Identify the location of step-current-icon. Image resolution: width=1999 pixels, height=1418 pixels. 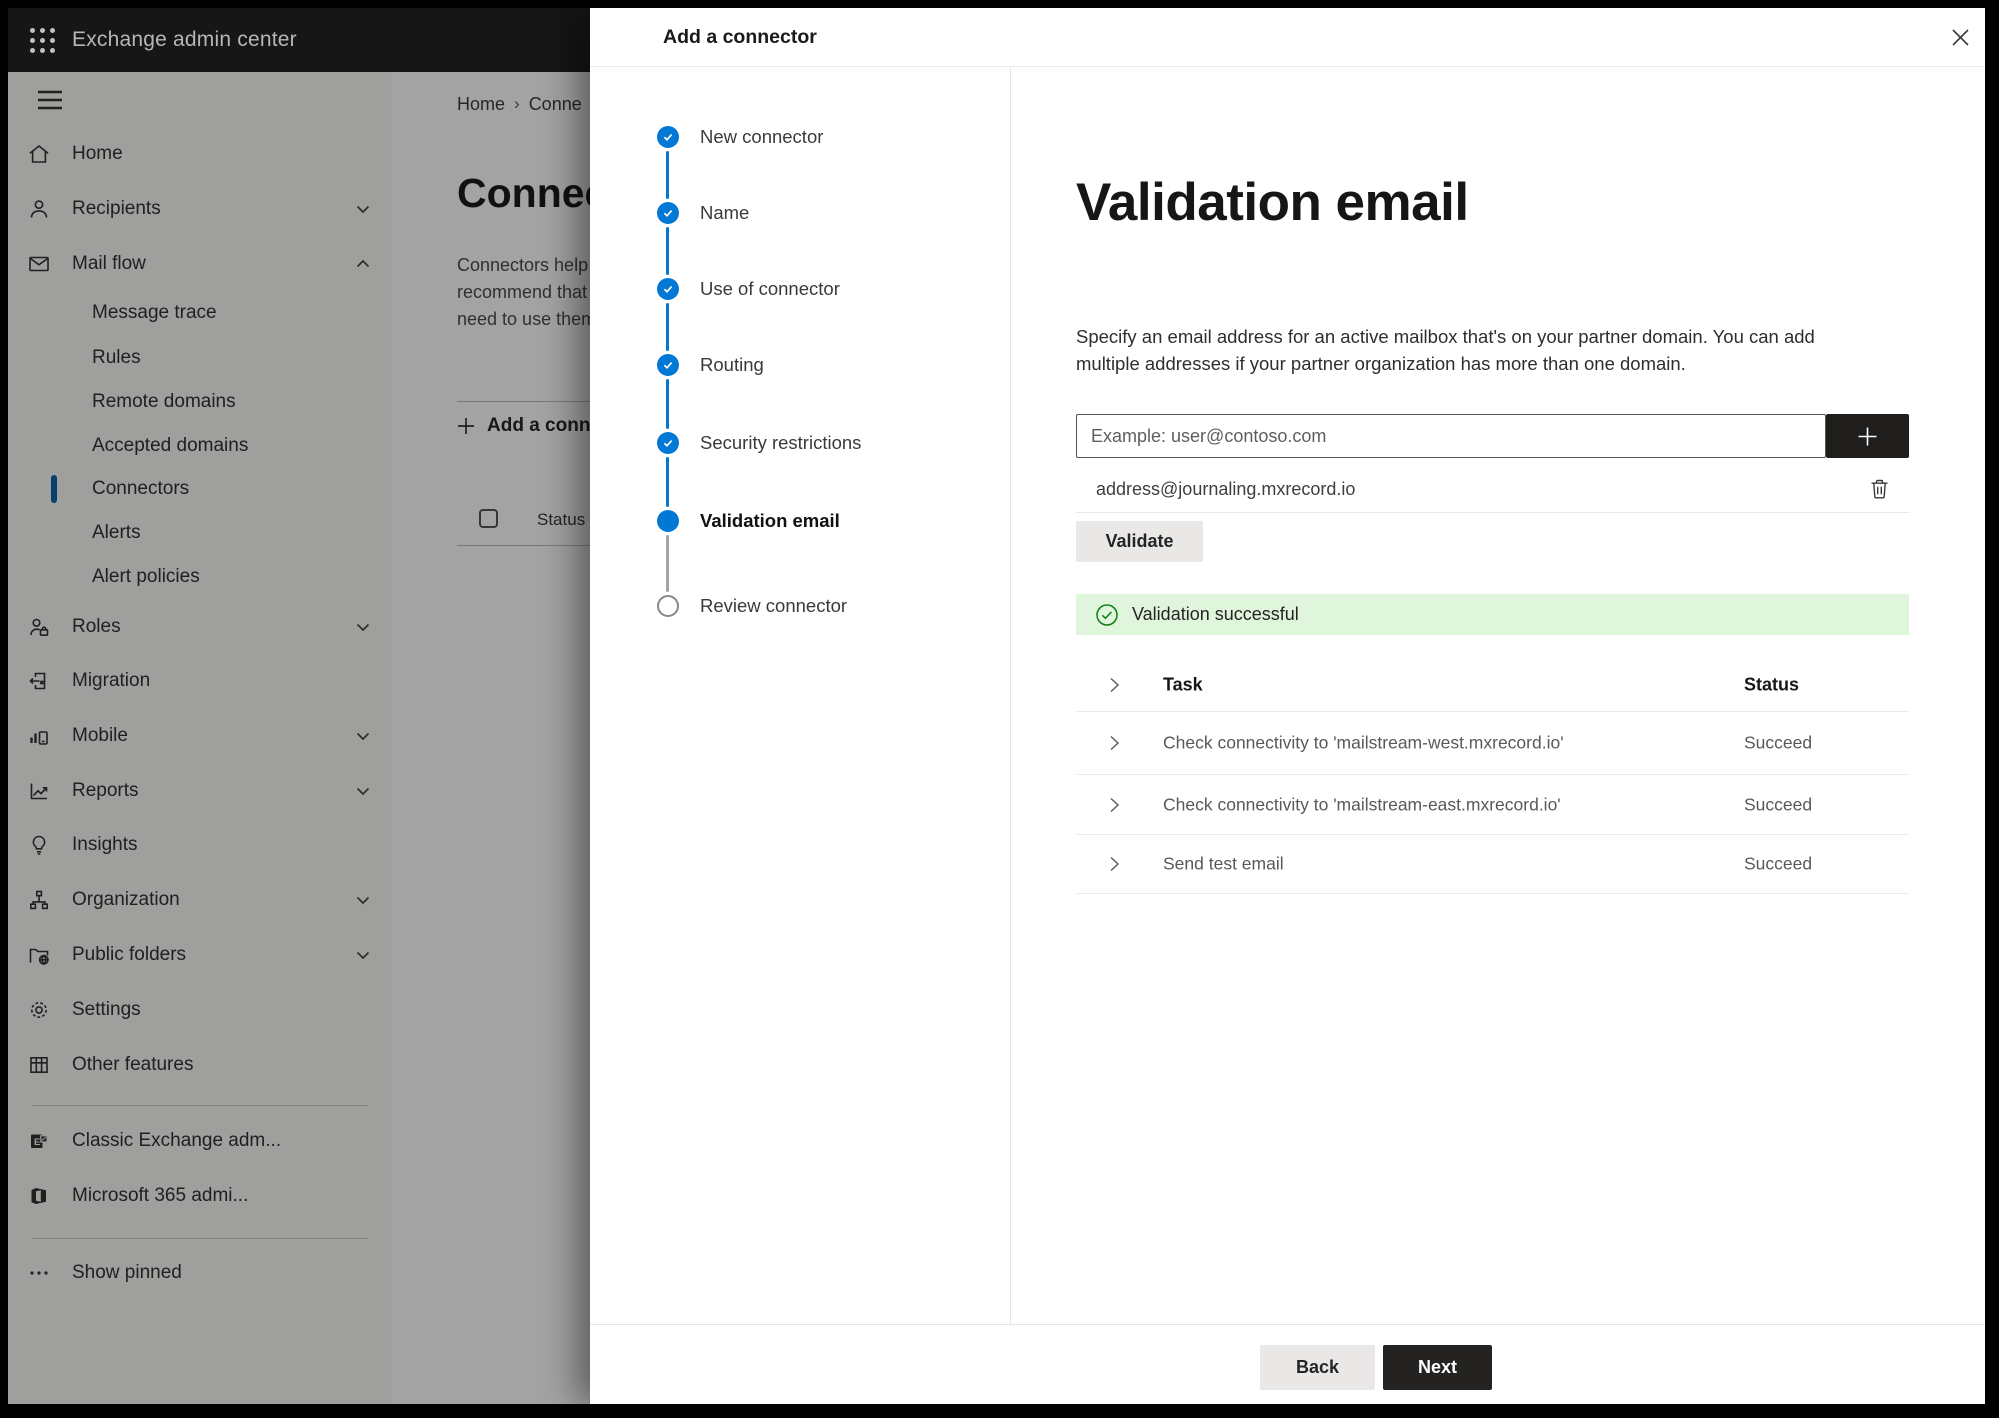
(668, 521).